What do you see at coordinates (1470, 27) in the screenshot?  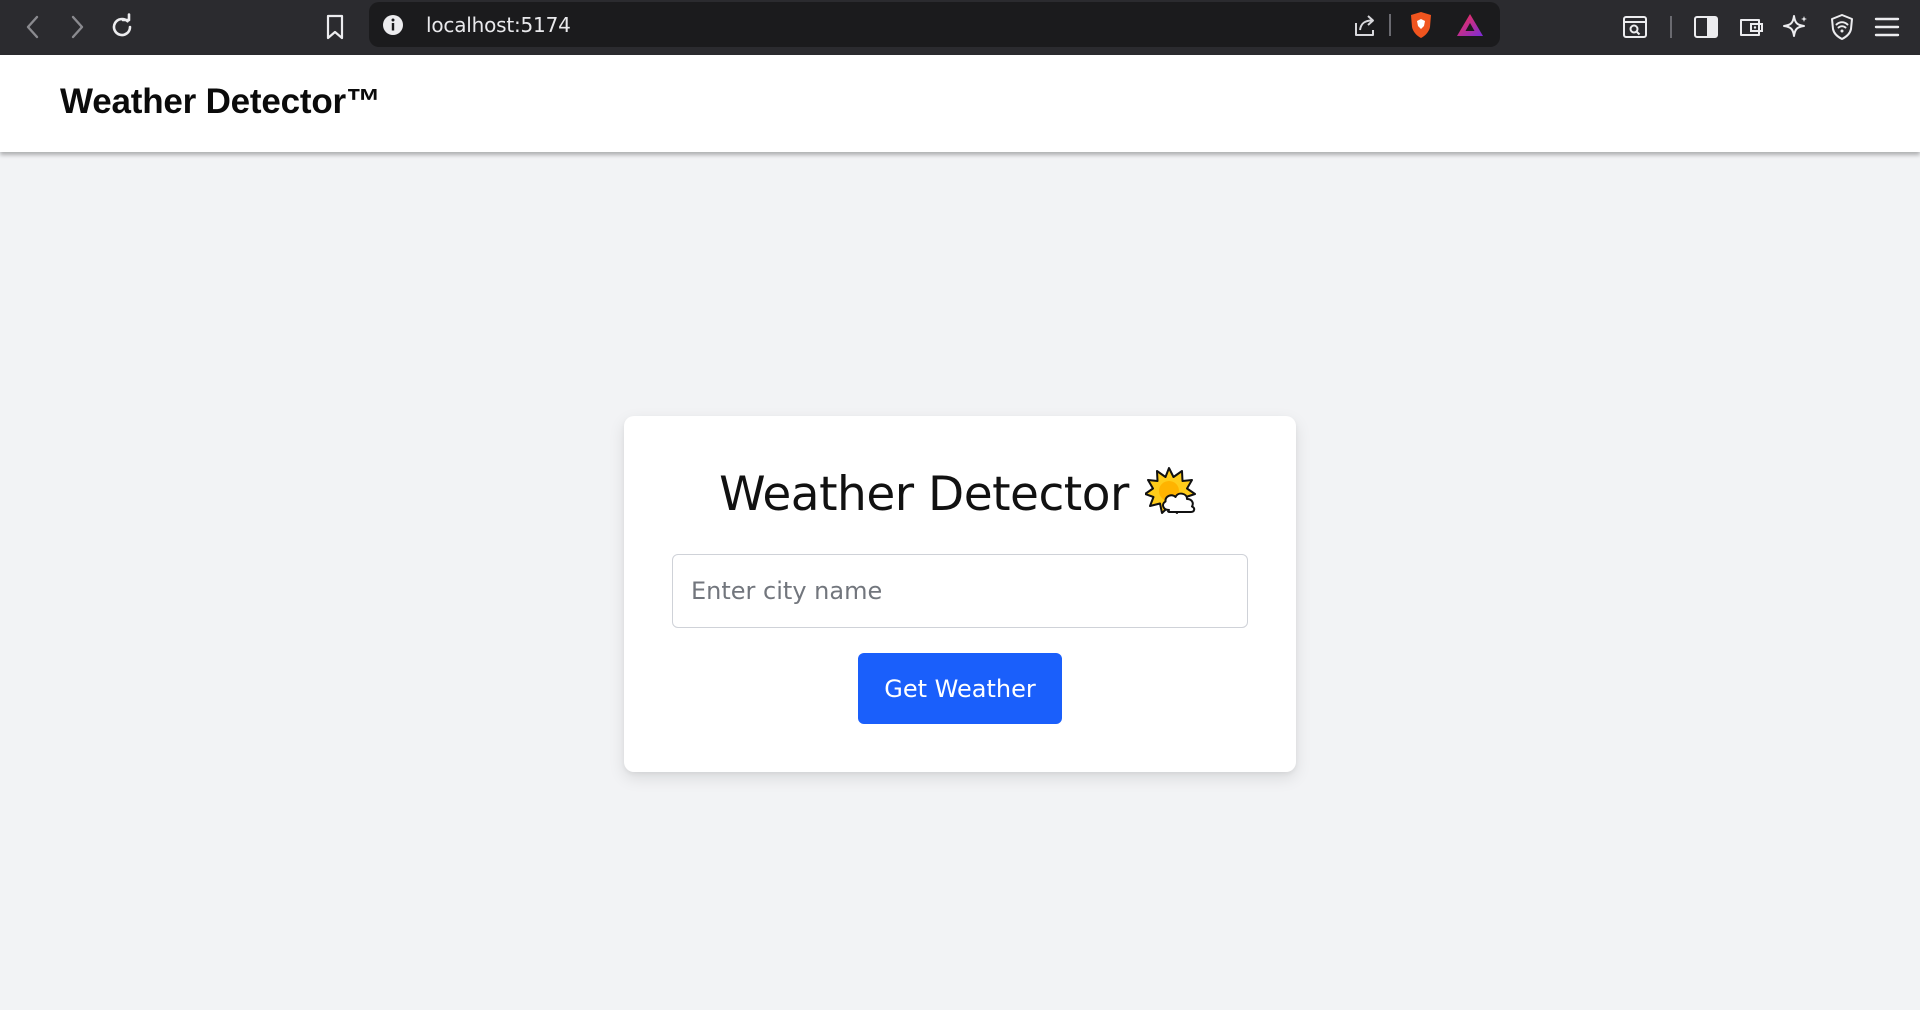 I see `brave-rewards-icon` at bounding box center [1470, 27].